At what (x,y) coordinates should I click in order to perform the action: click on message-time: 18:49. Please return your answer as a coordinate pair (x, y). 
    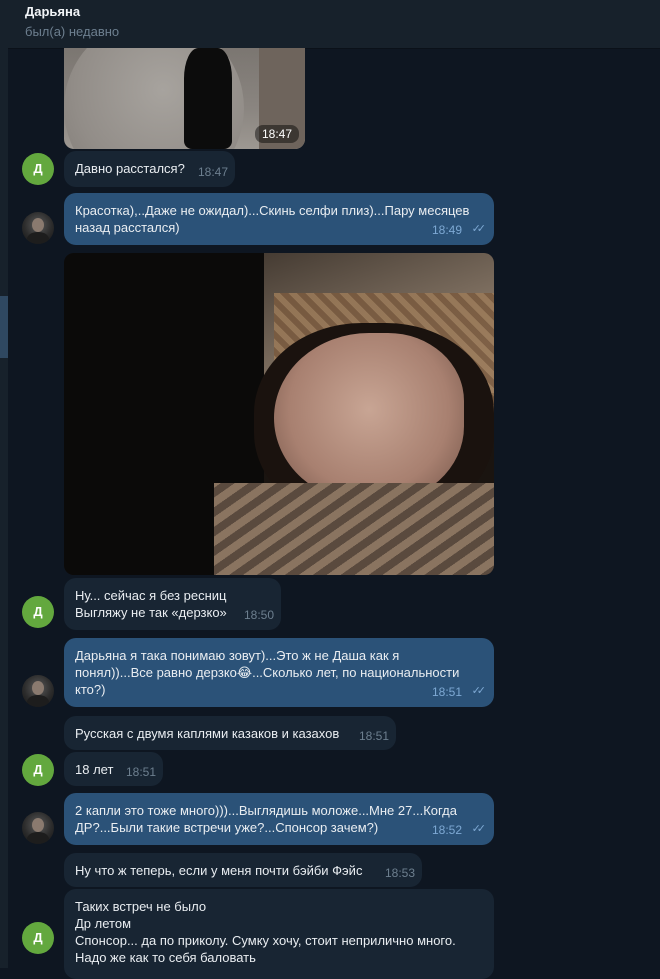
    Looking at the image, I should click on (446, 230).